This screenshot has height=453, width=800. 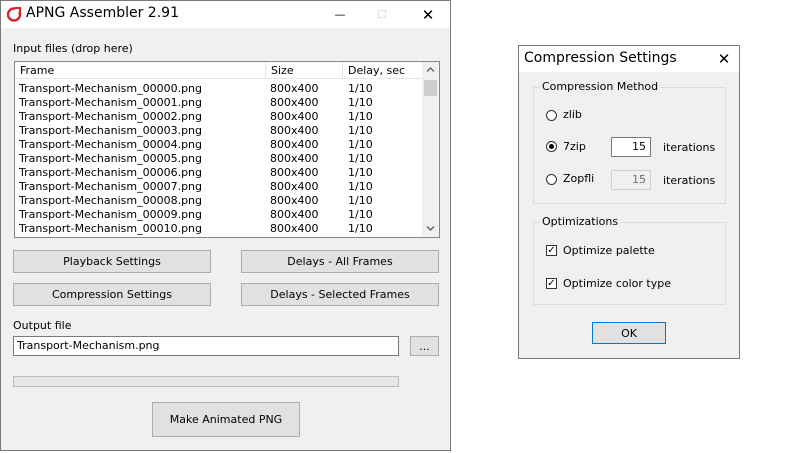 I want to click on cell-frame: Transport-Mechanism_00005.png, so click(x=111, y=158).